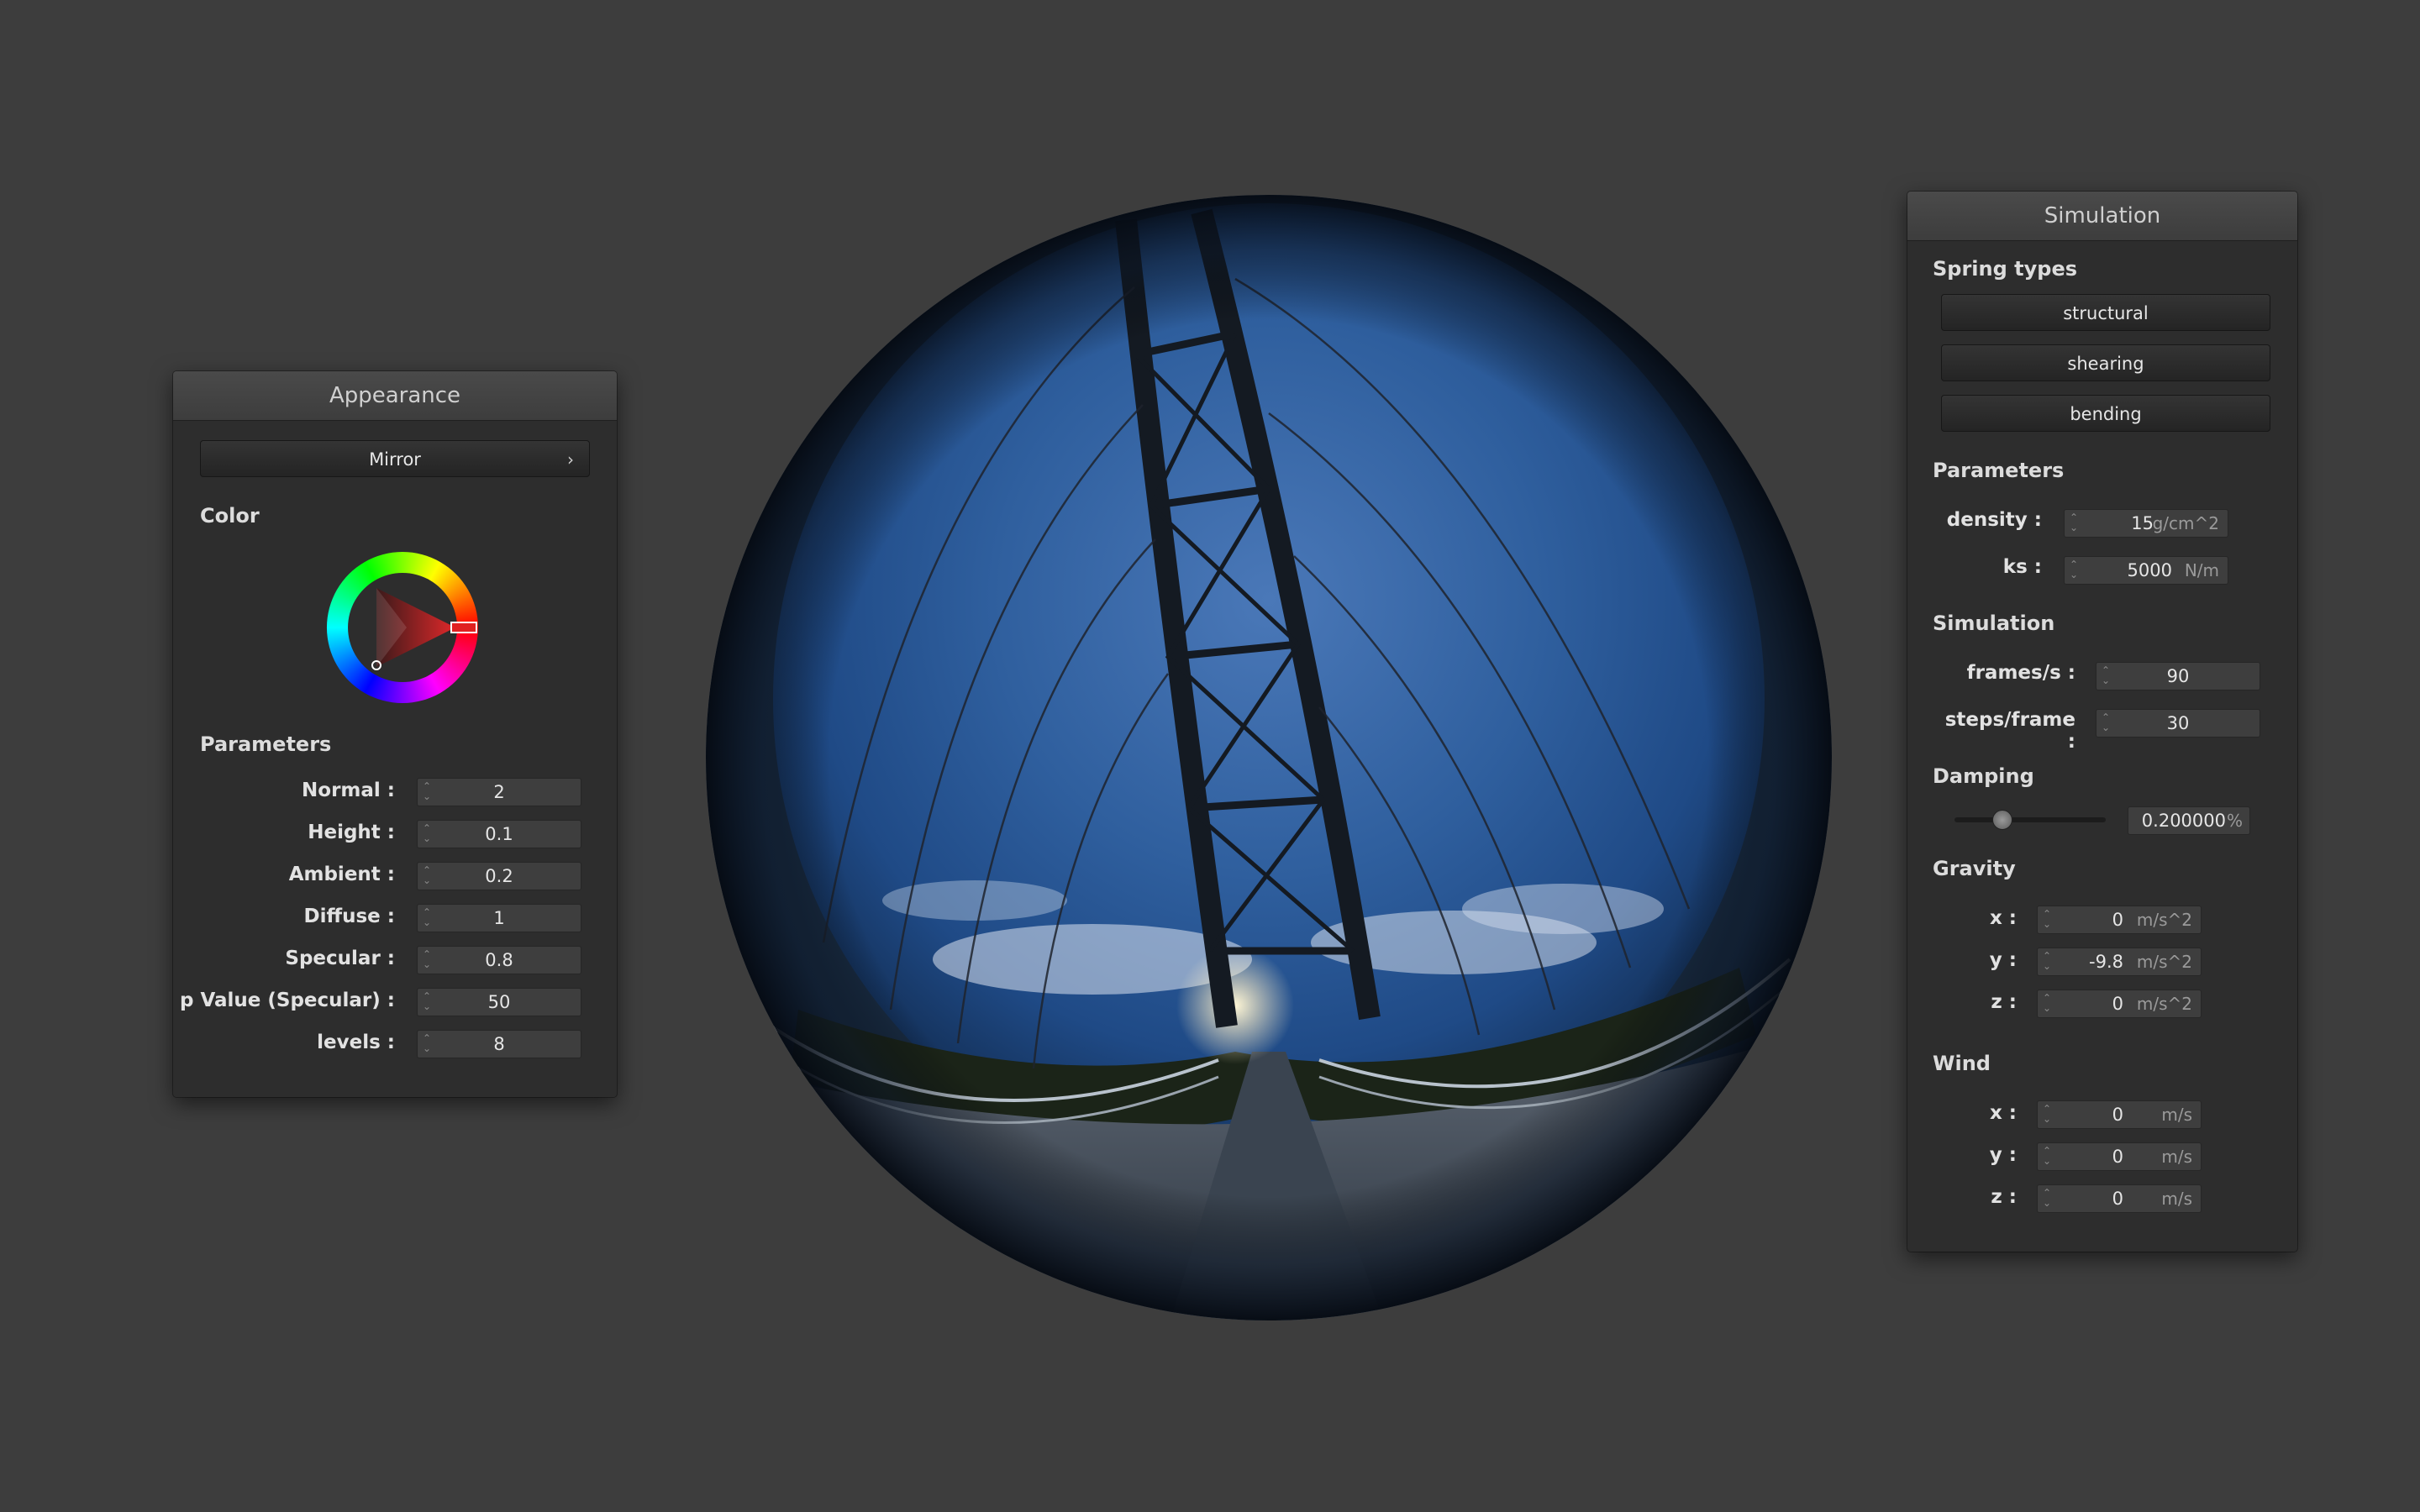 The image size is (2420, 1512). I want to click on wind-z-value: 0, so click(2117, 1199).